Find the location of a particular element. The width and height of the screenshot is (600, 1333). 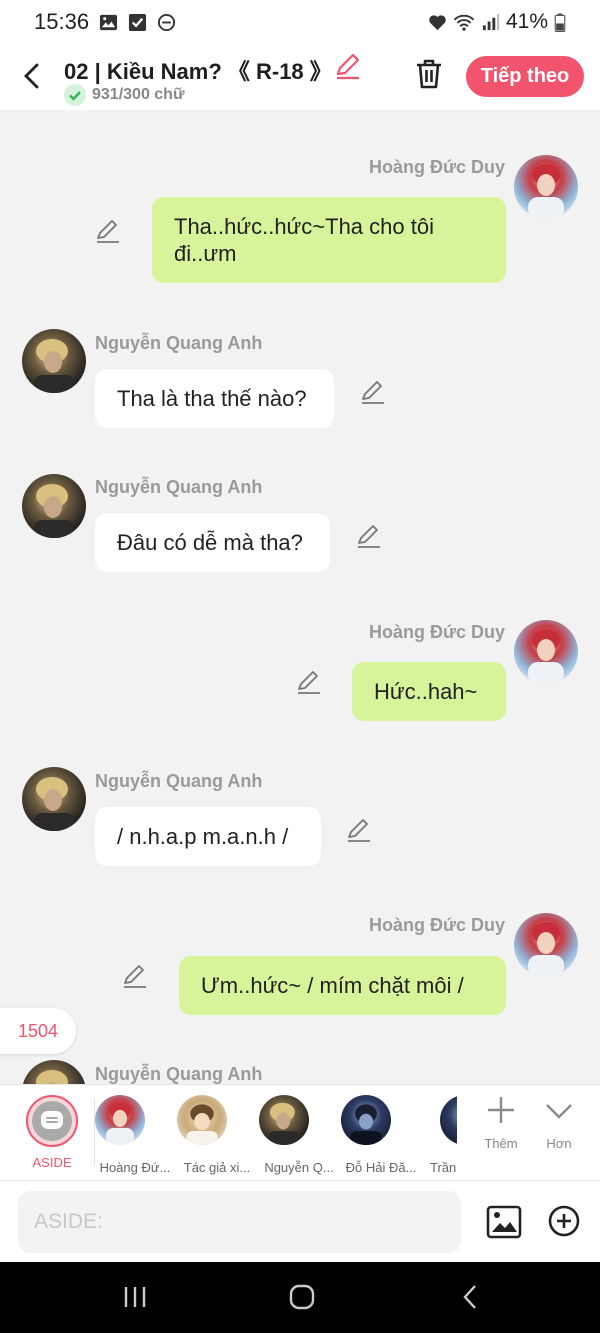

message-text-line: Tha..hức..hức~Tha cho tôi is located at coordinates (304, 226).